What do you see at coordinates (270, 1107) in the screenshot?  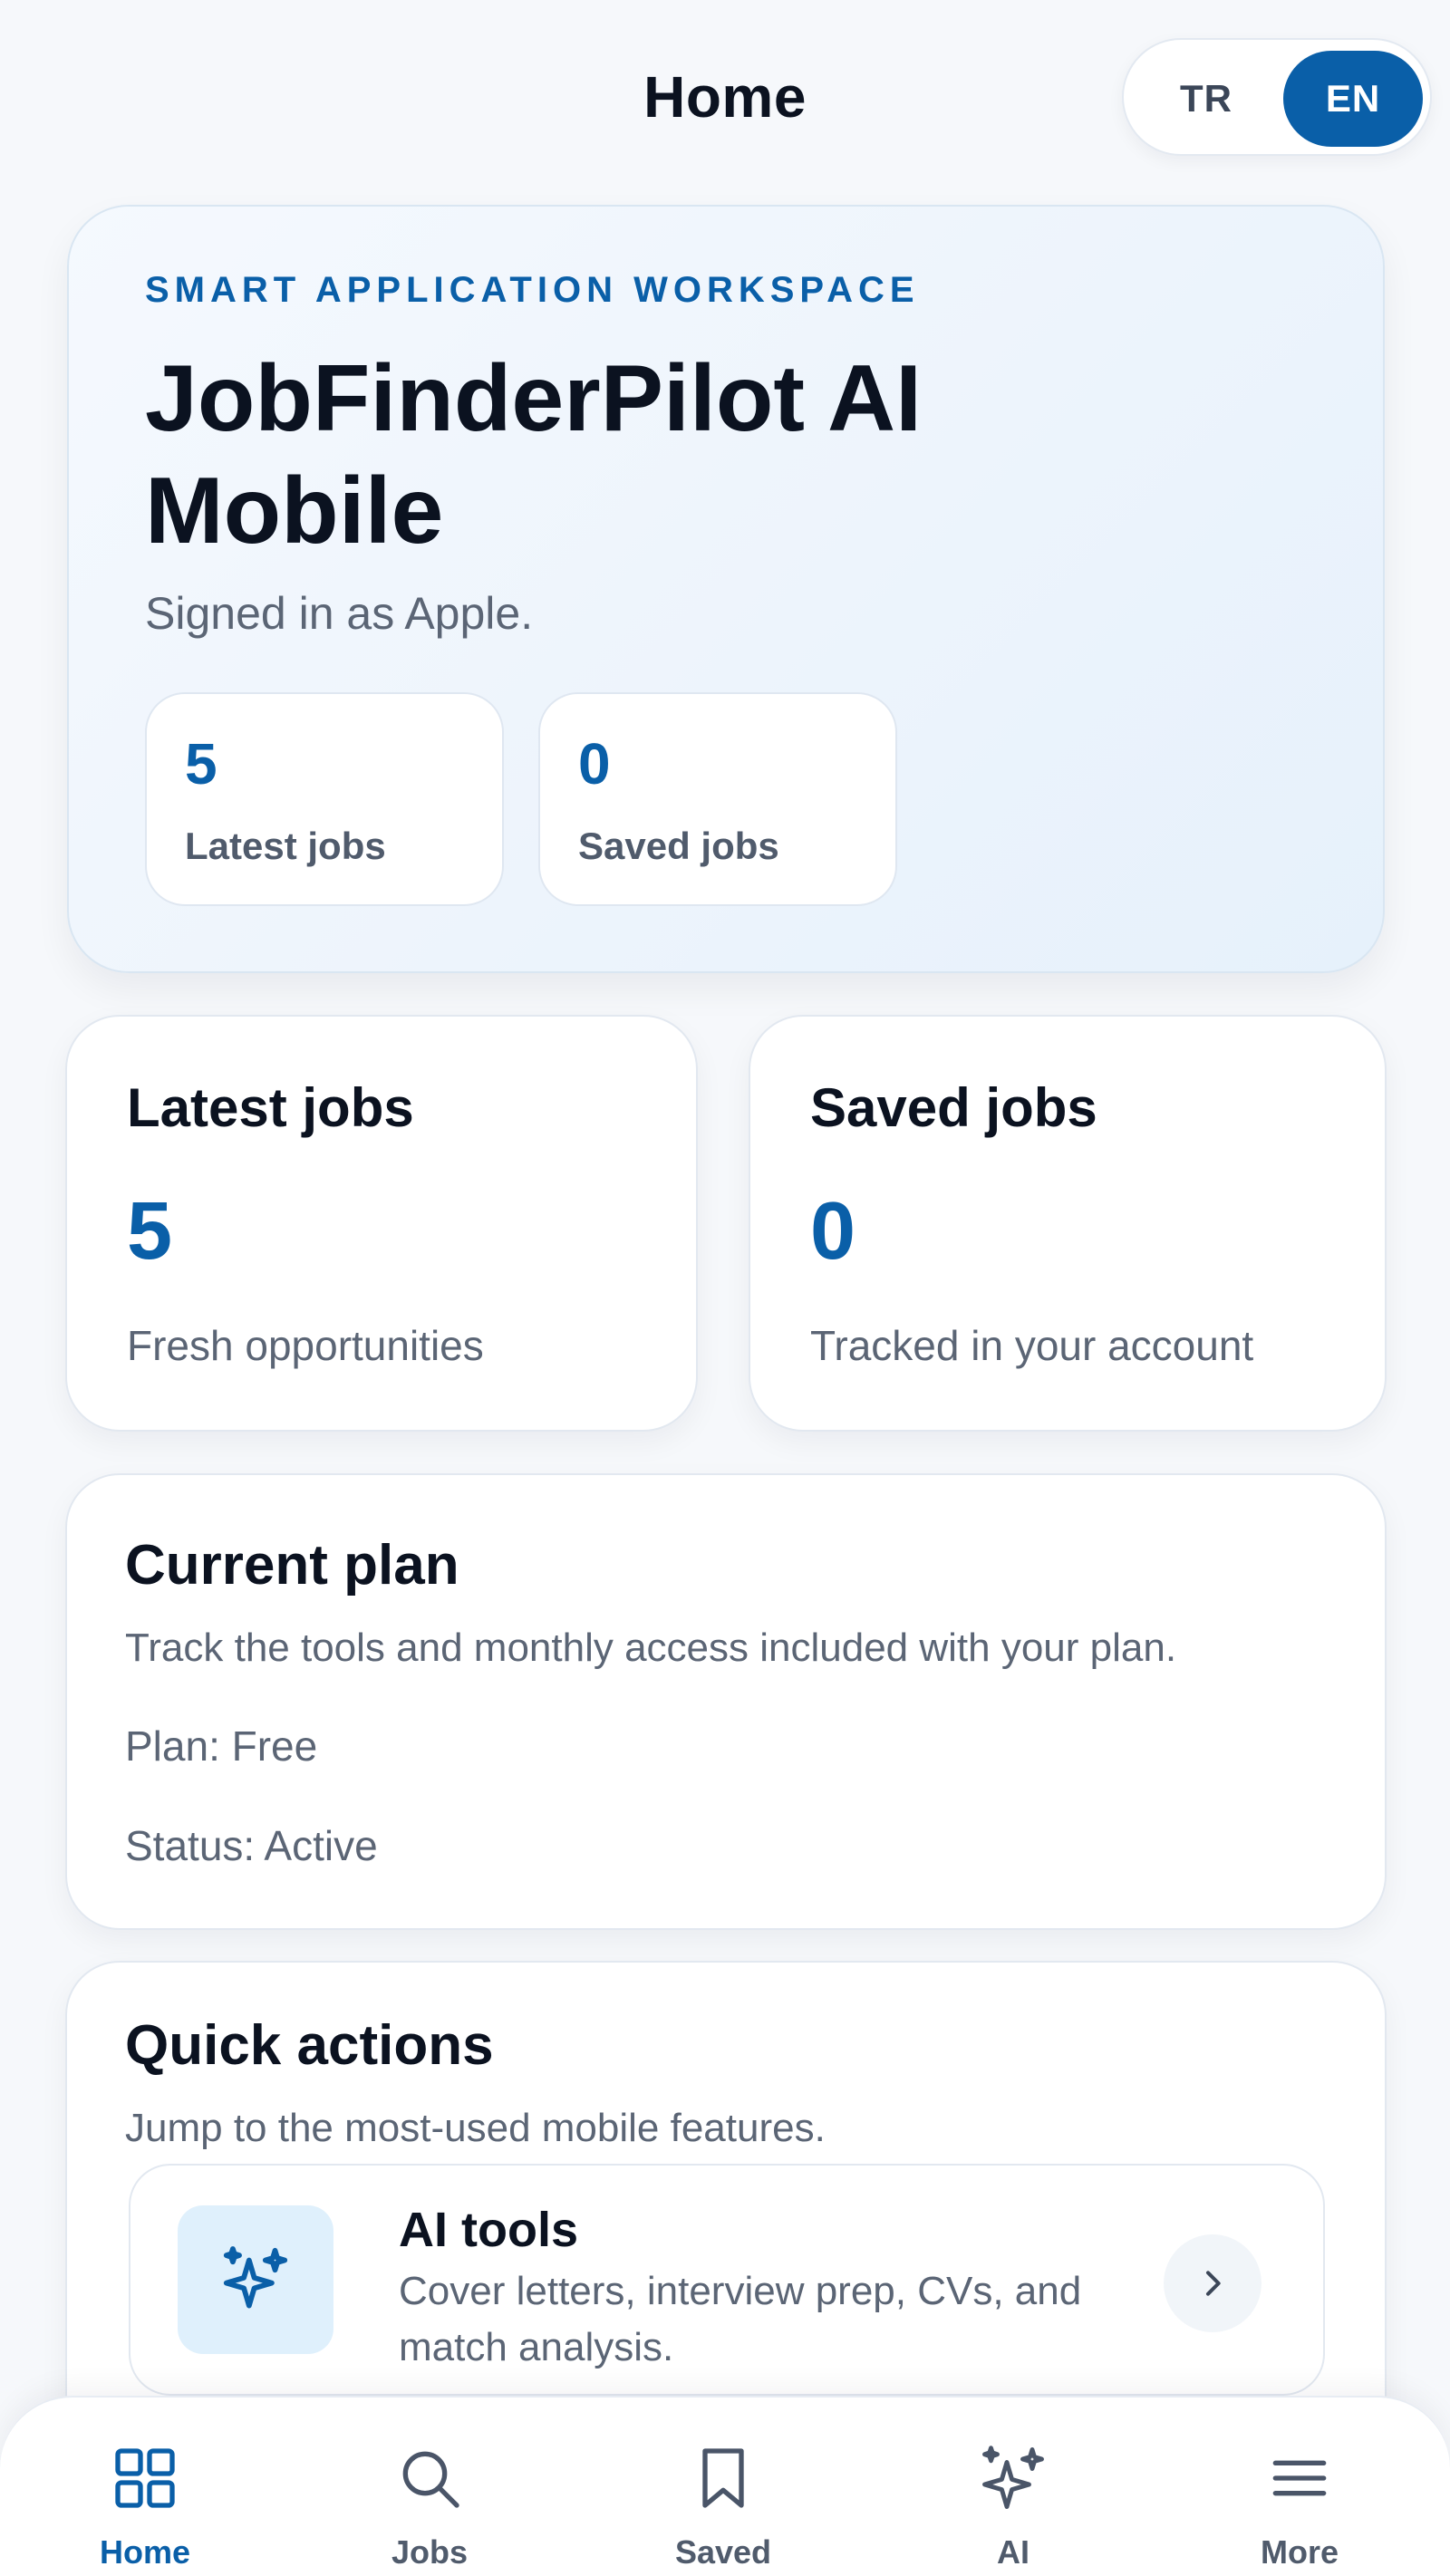 I see `card-title: Latest jobs` at bounding box center [270, 1107].